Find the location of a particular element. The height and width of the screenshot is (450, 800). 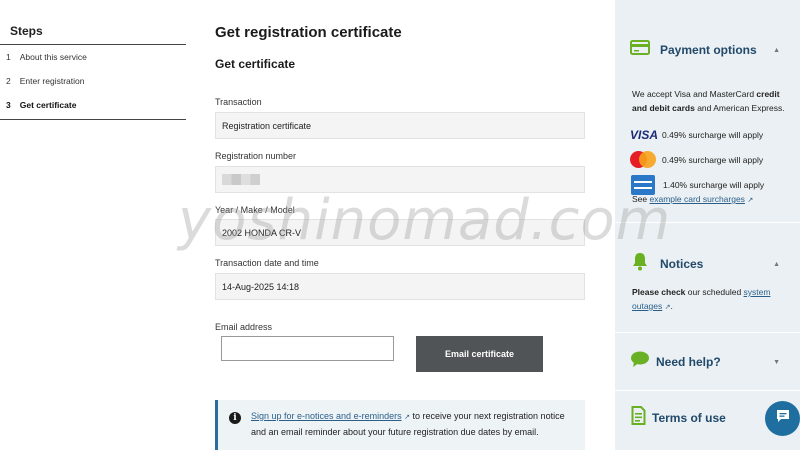

step-enter-registration: 2 Enter registration is located at coordinates (93, 81).